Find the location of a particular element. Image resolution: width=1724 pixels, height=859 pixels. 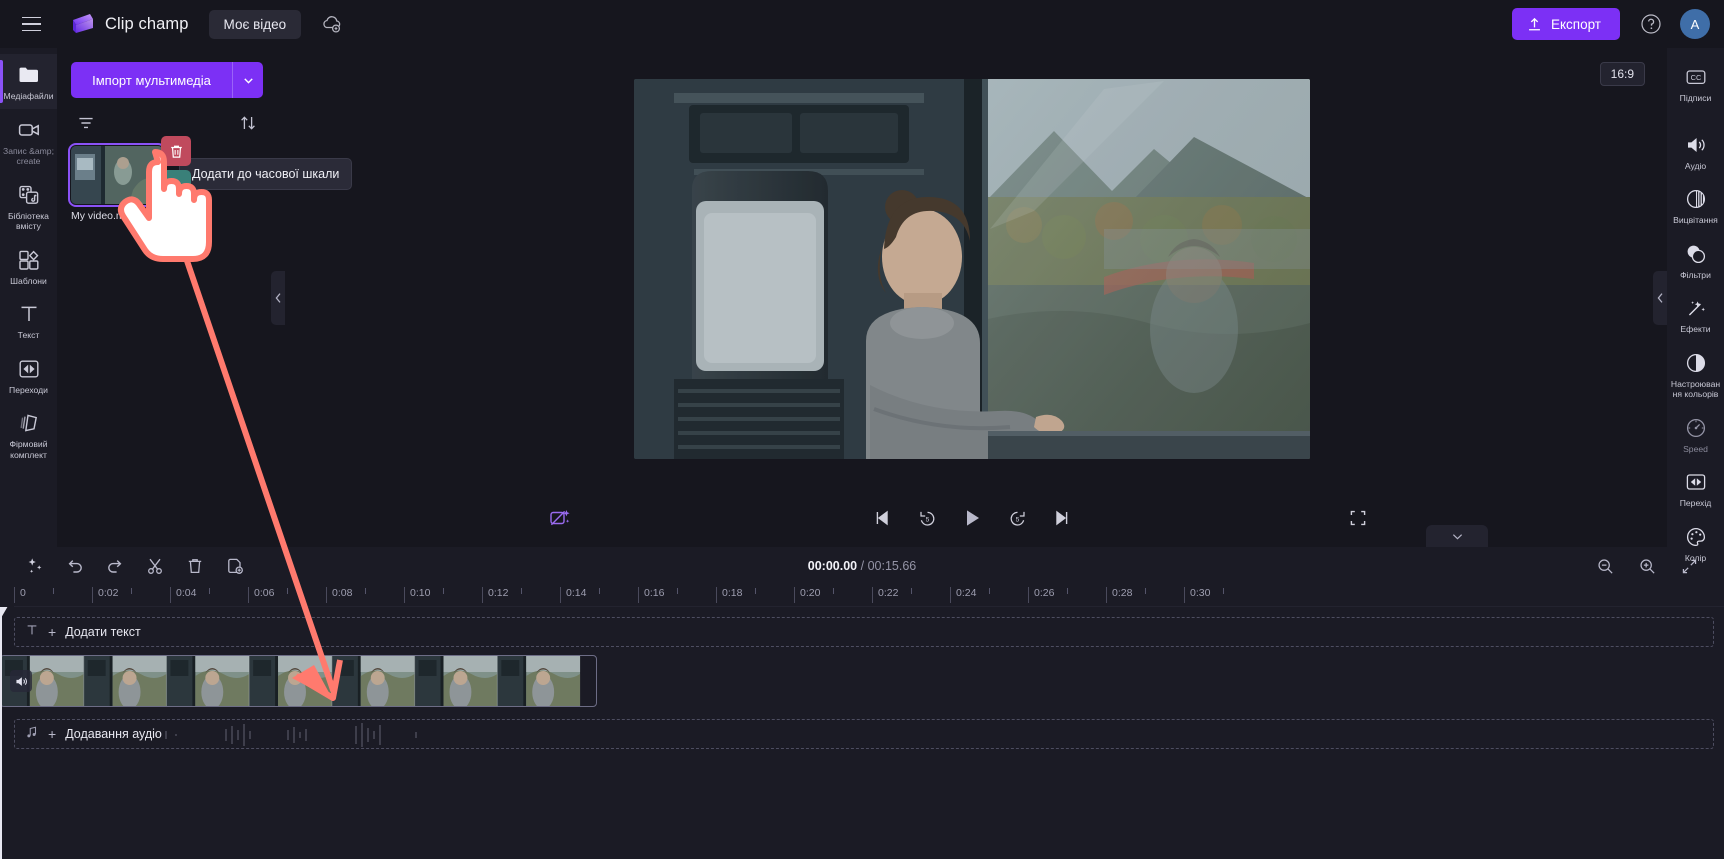

skip-to-start-icon is located at coordinates (882, 518).